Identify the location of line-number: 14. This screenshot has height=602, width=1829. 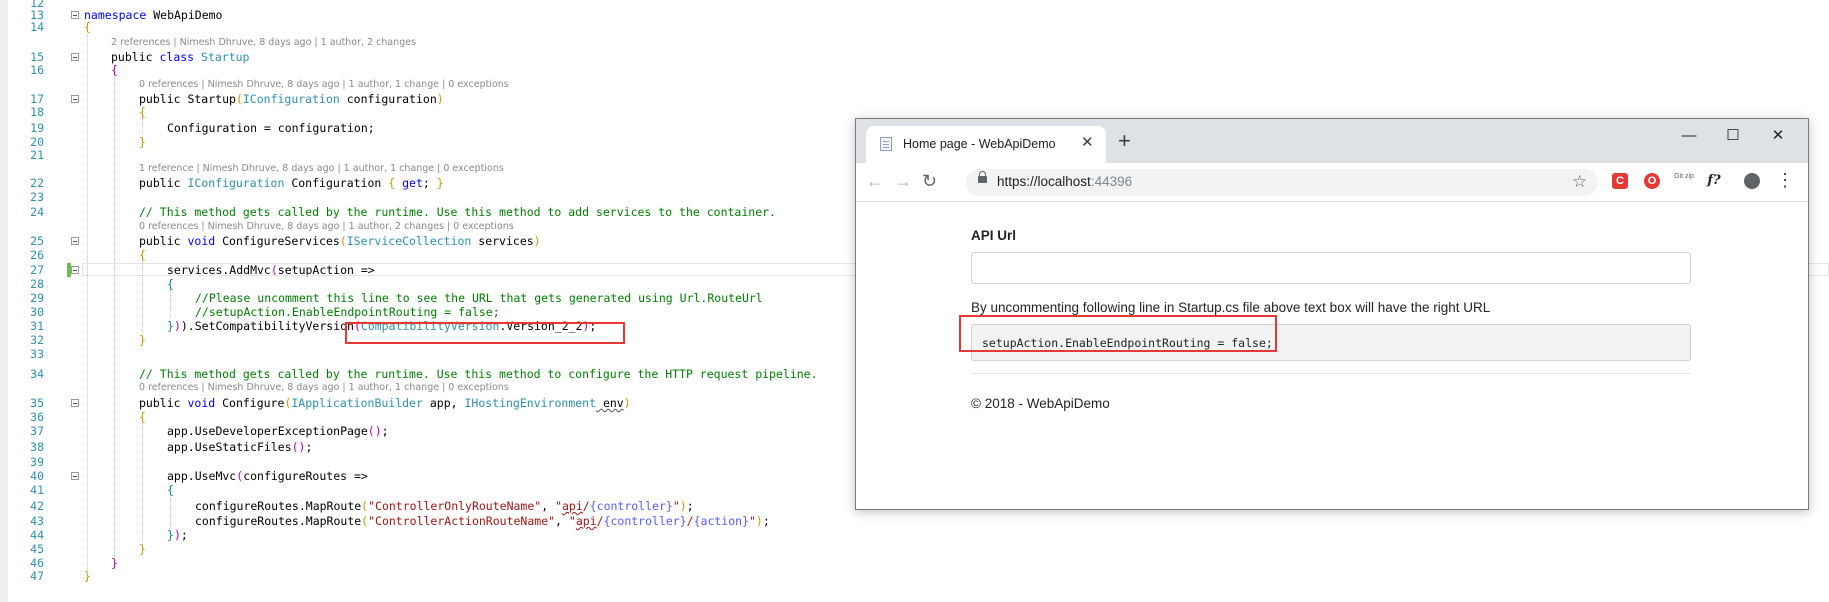
(37, 27).